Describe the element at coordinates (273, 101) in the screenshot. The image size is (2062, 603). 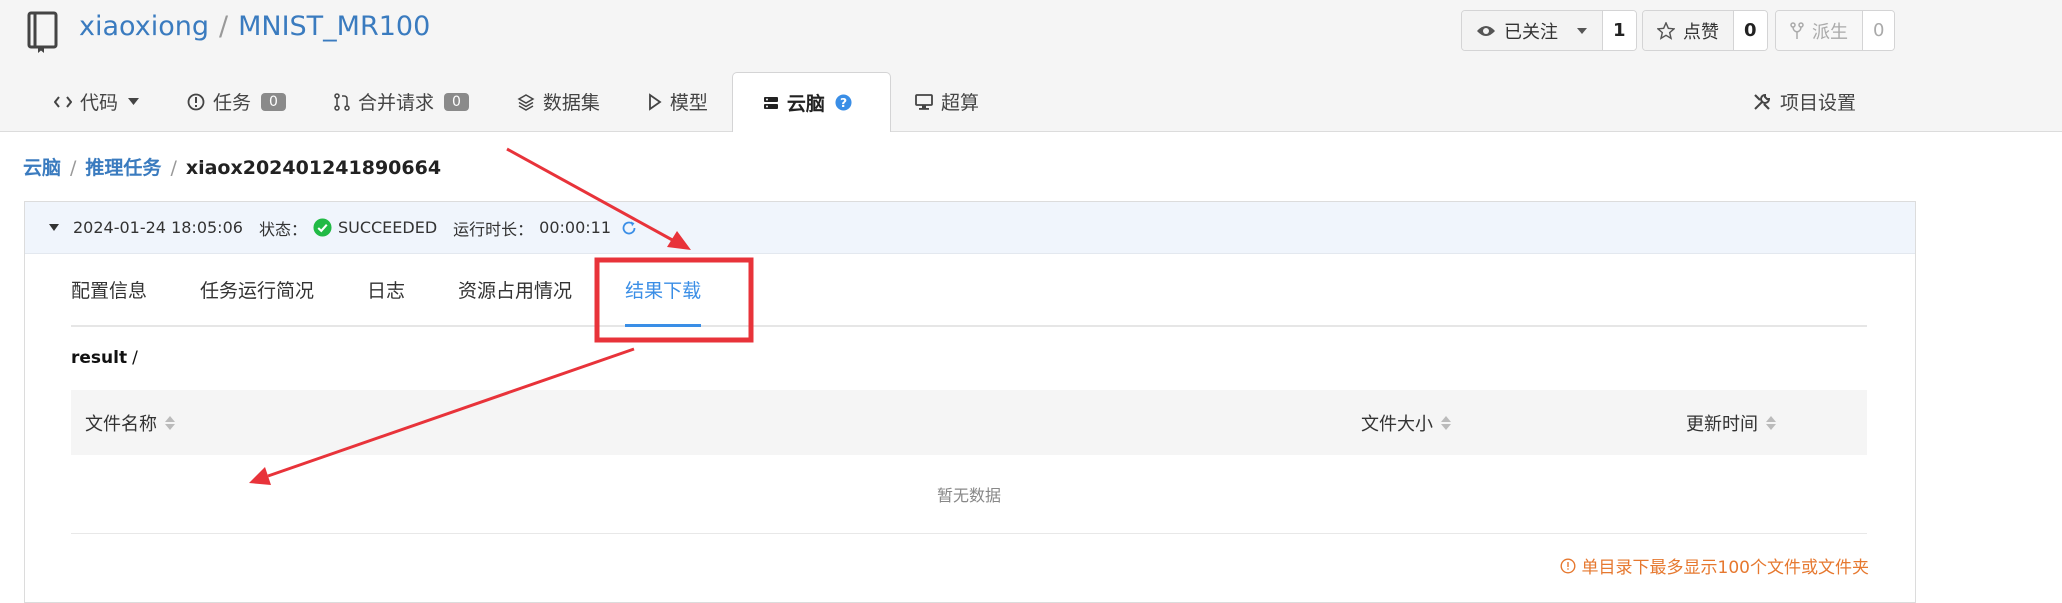
I see `tab-issues-badge: 0` at that location.